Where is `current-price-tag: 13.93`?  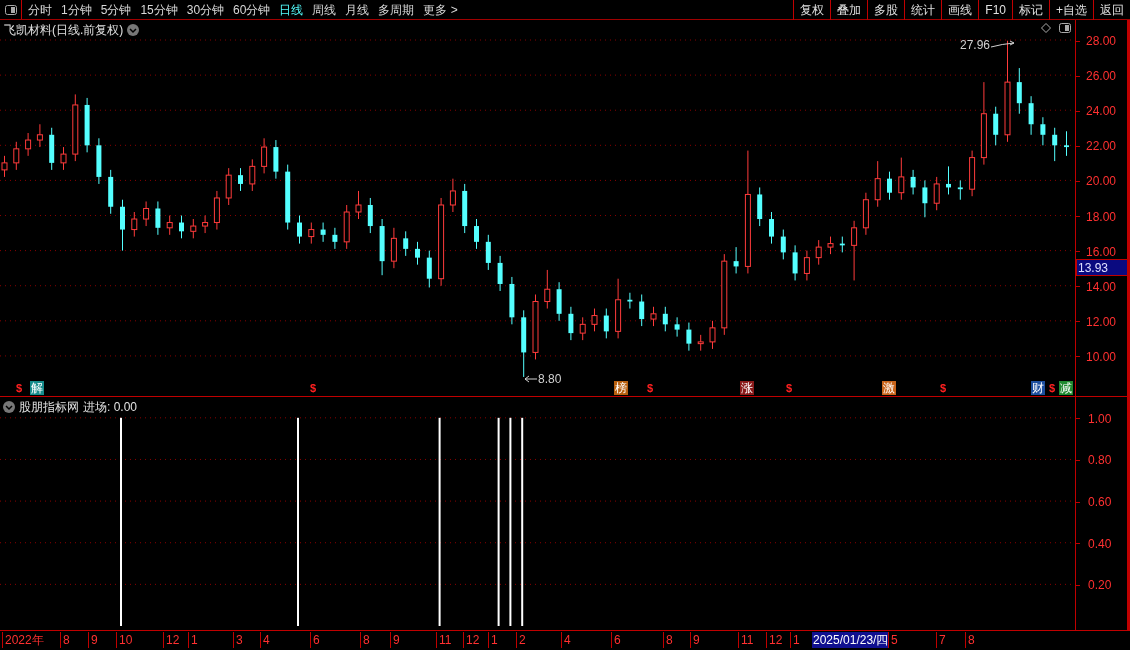 current-price-tag: 13.93 is located at coordinates (1102, 267).